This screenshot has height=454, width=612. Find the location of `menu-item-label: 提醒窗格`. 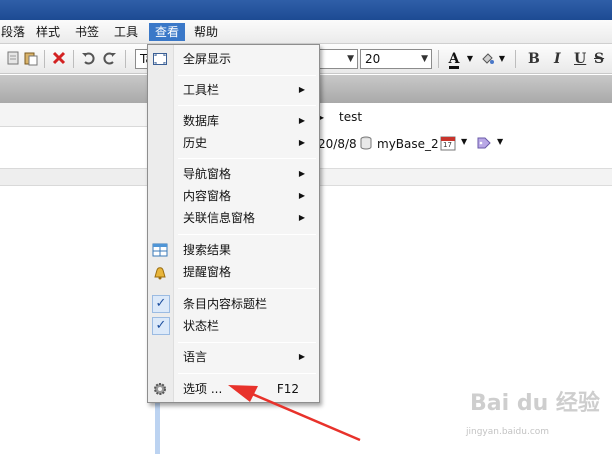

menu-item-label: 提醒窗格 is located at coordinates (207, 272).